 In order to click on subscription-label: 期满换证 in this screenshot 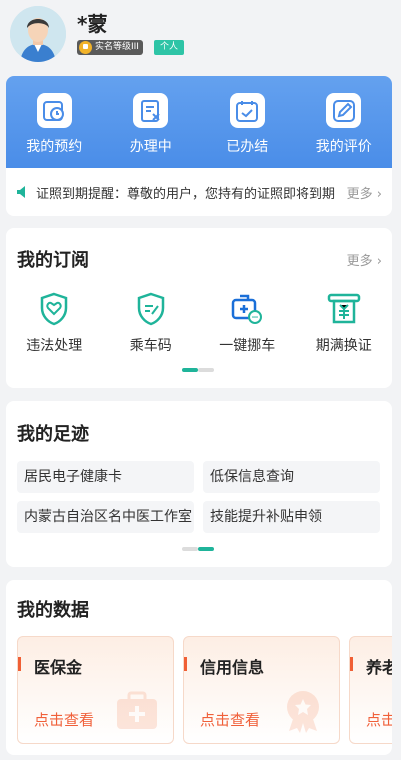, I will do `click(343, 346)`.